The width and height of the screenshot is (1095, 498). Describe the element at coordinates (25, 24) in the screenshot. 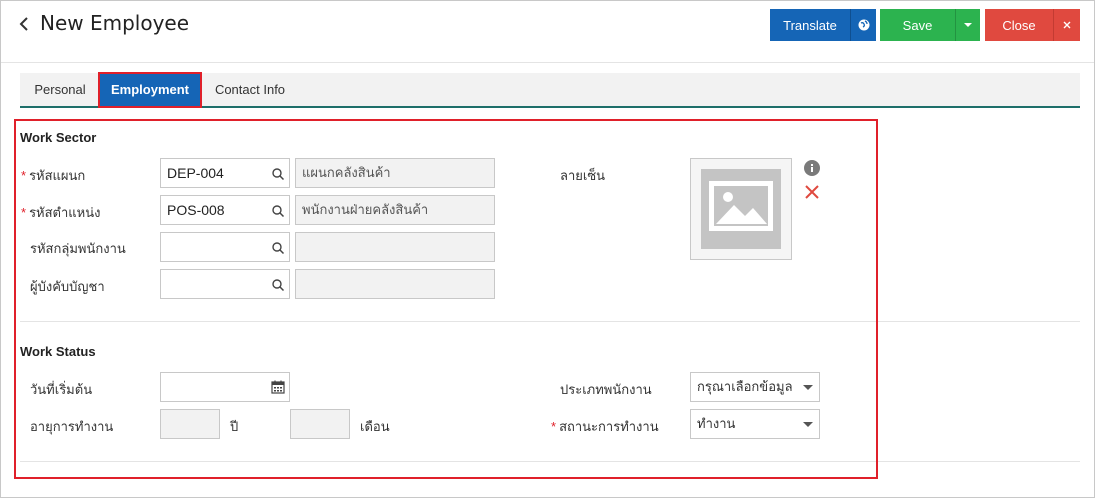

I see `back-chevron-icon` at that location.